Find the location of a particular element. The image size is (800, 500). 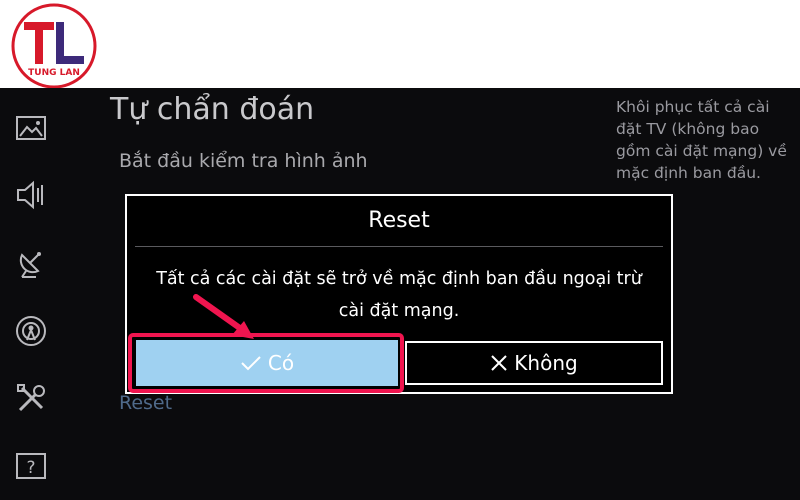

menu-item-reset: Reset is located at coordinates (145, 403).